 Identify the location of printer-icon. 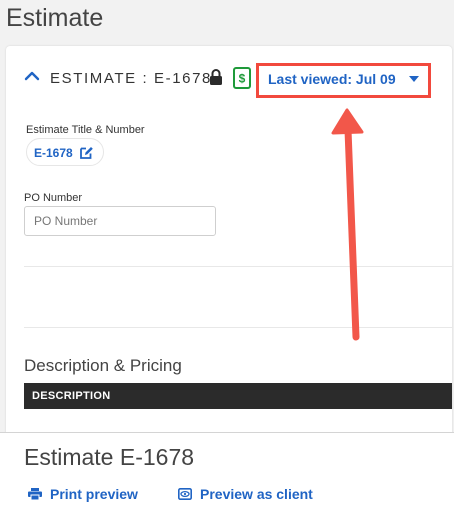
(35, 494).